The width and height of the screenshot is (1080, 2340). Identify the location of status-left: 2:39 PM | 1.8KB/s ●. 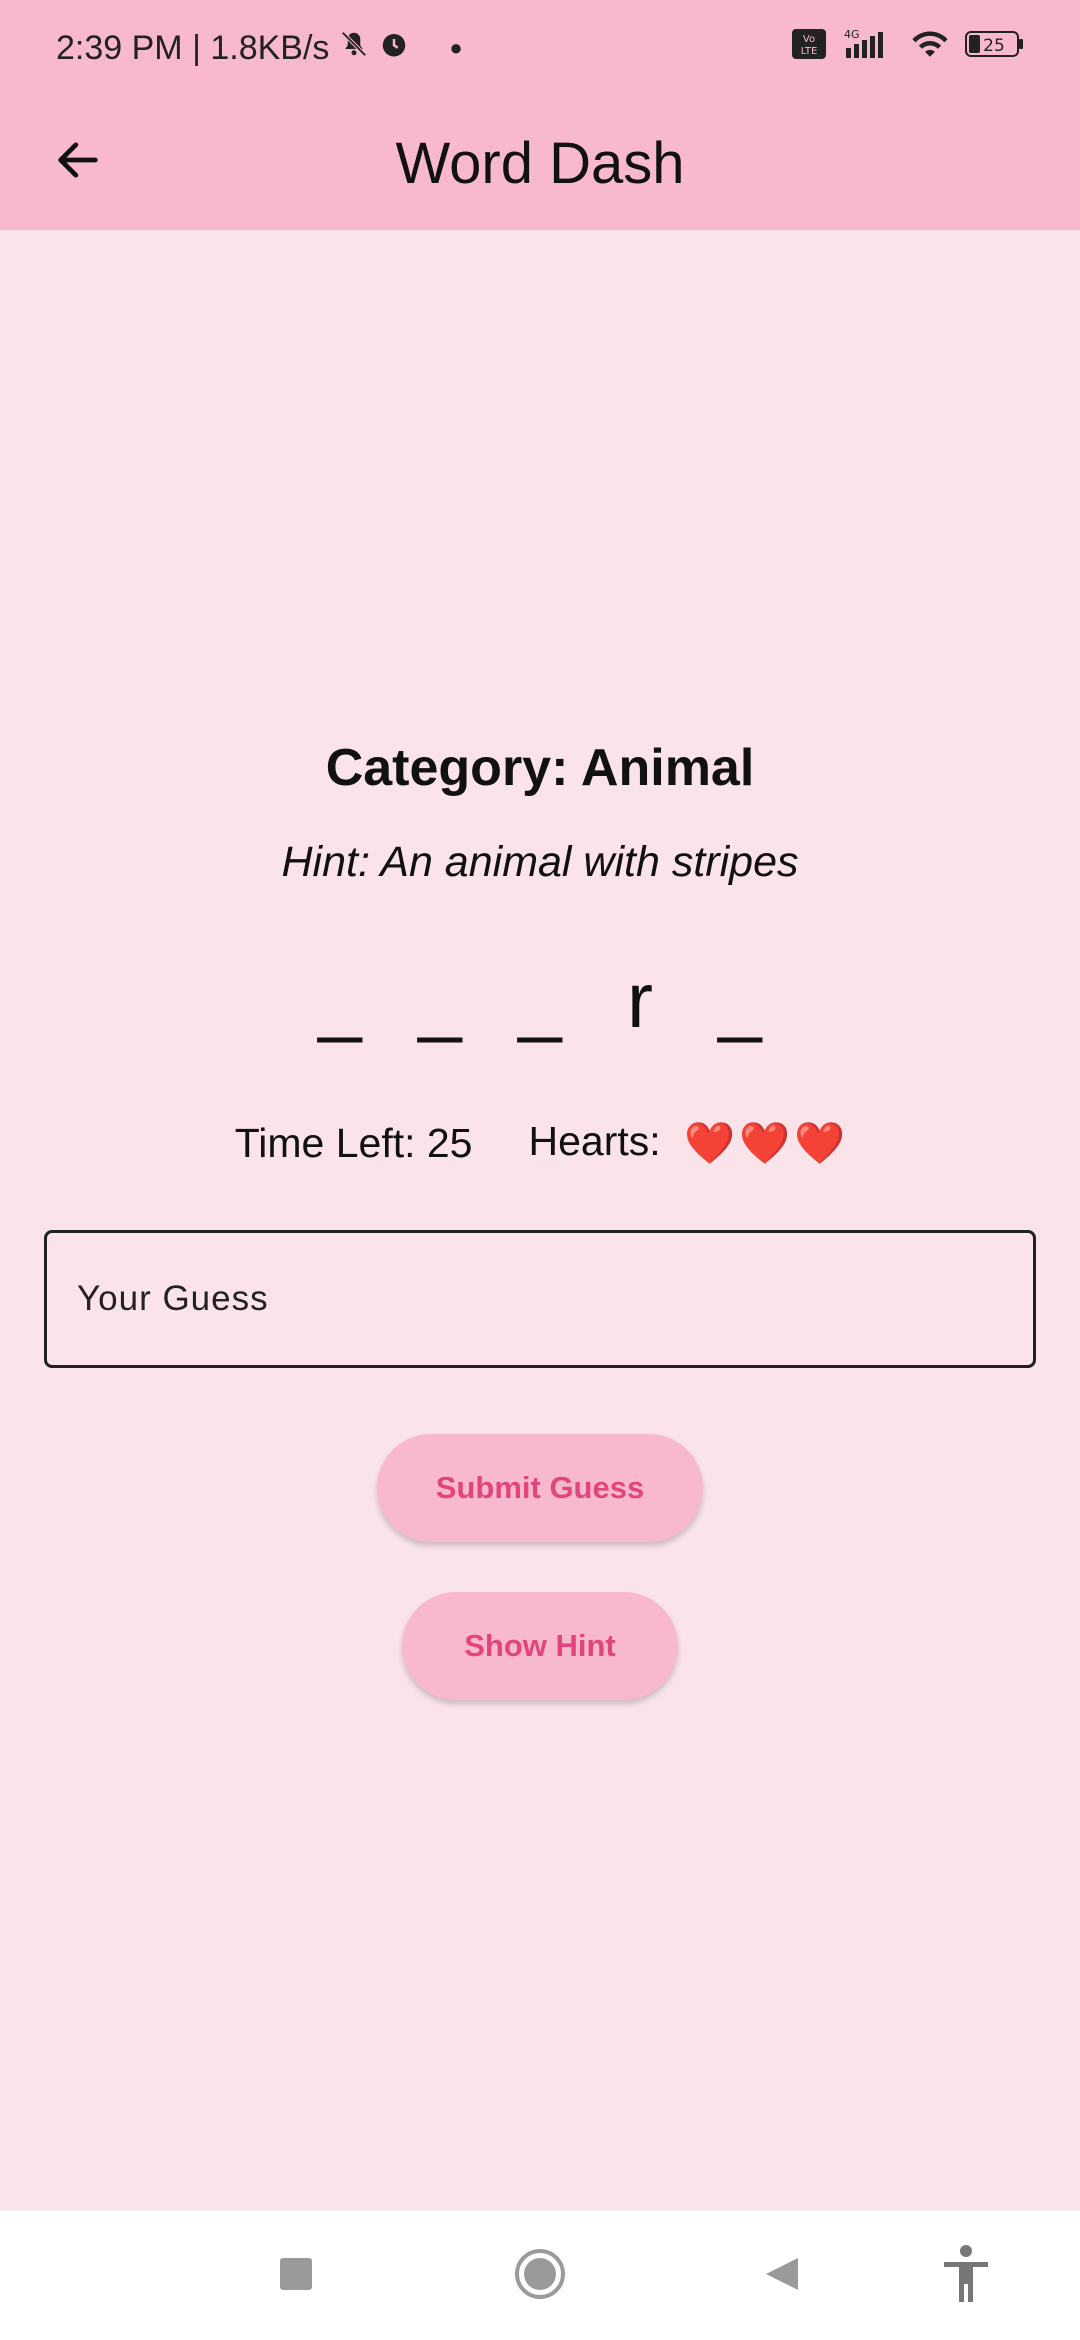
(259, 48).